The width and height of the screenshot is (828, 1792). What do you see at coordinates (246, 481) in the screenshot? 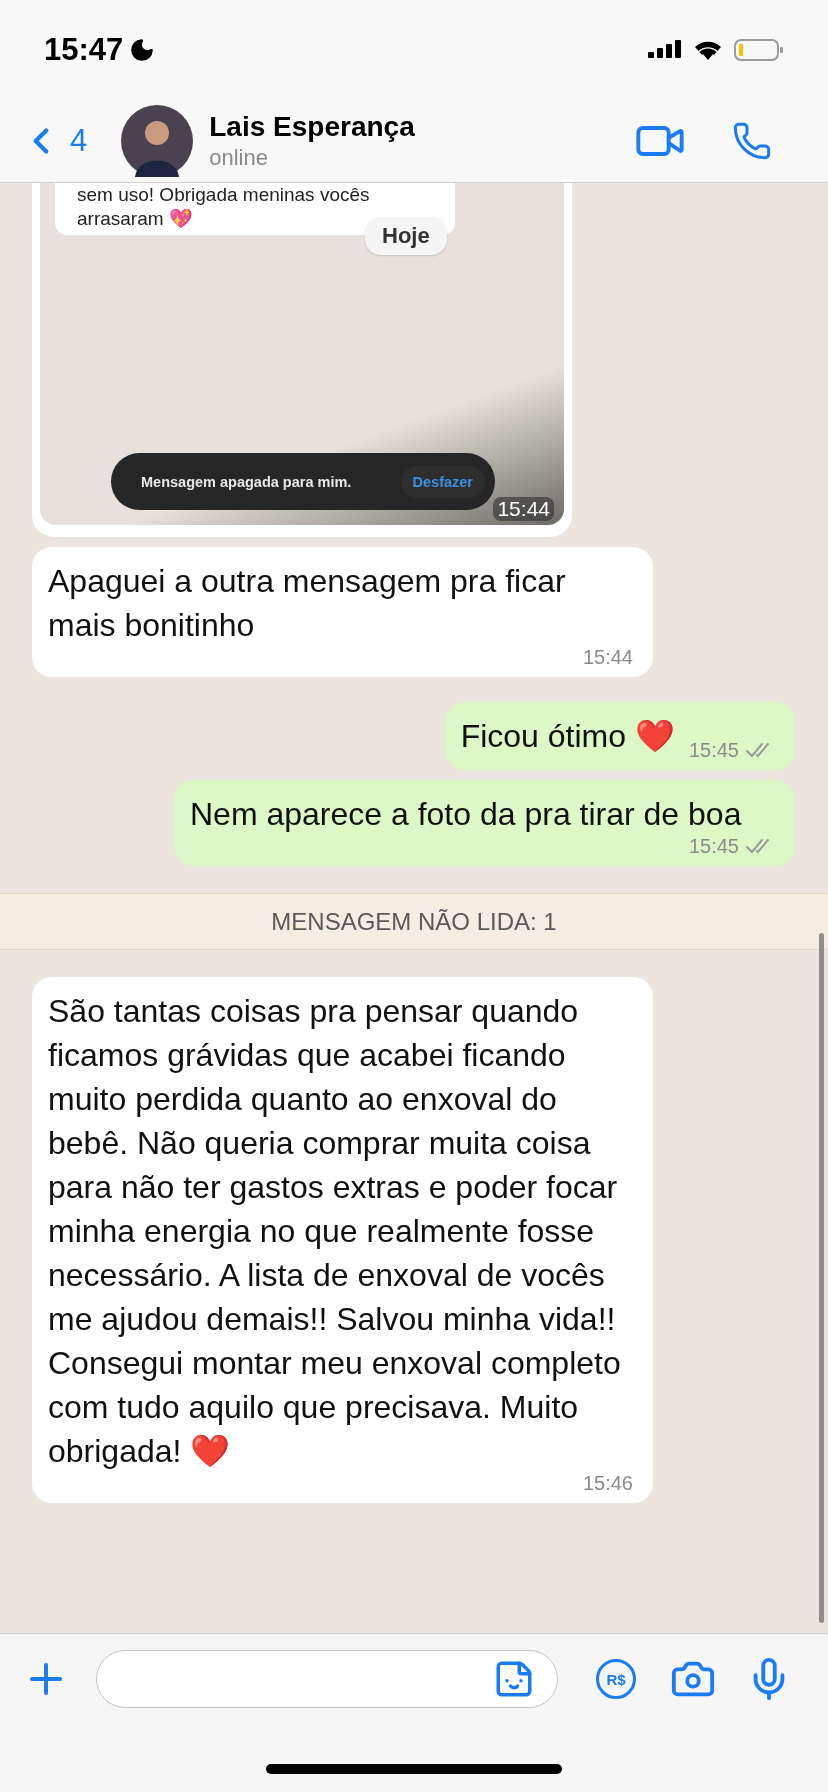
I see `toast-text: Mensagem apagada para mim.` at bounding box center [246, 481].